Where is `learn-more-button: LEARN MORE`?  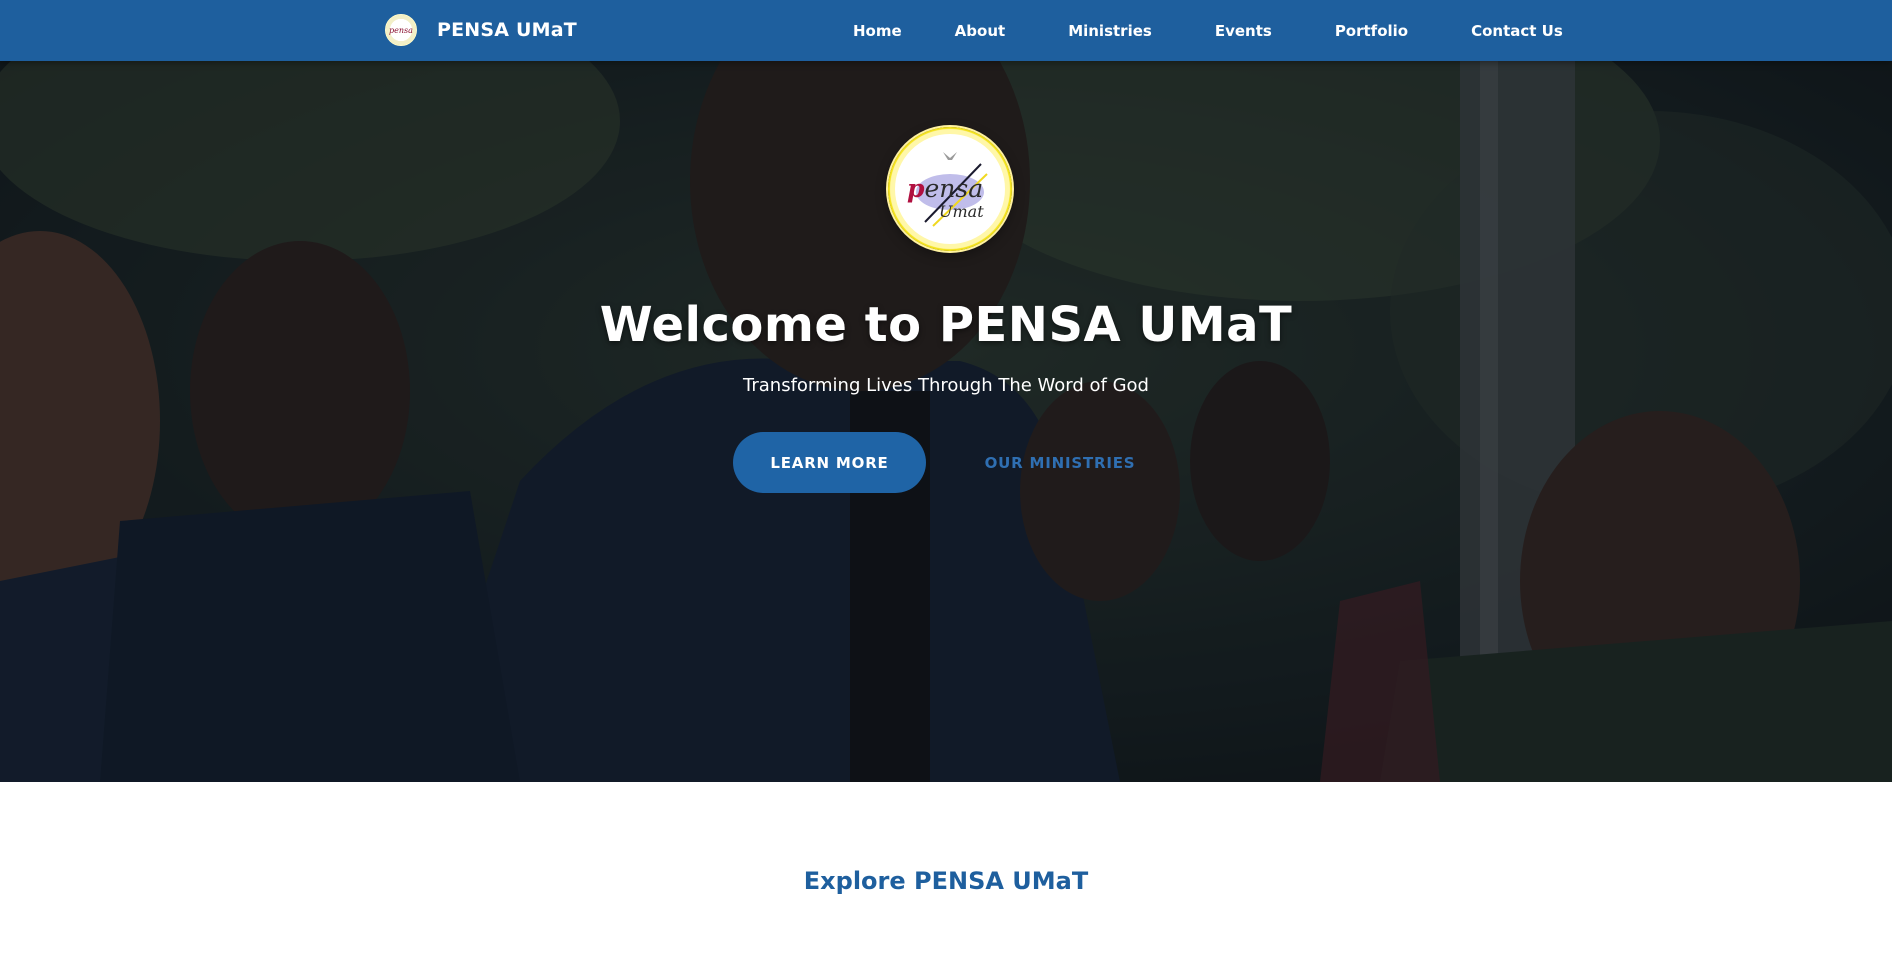
learn-more-button: LEARN MORE is located at coordinates (829, 462).